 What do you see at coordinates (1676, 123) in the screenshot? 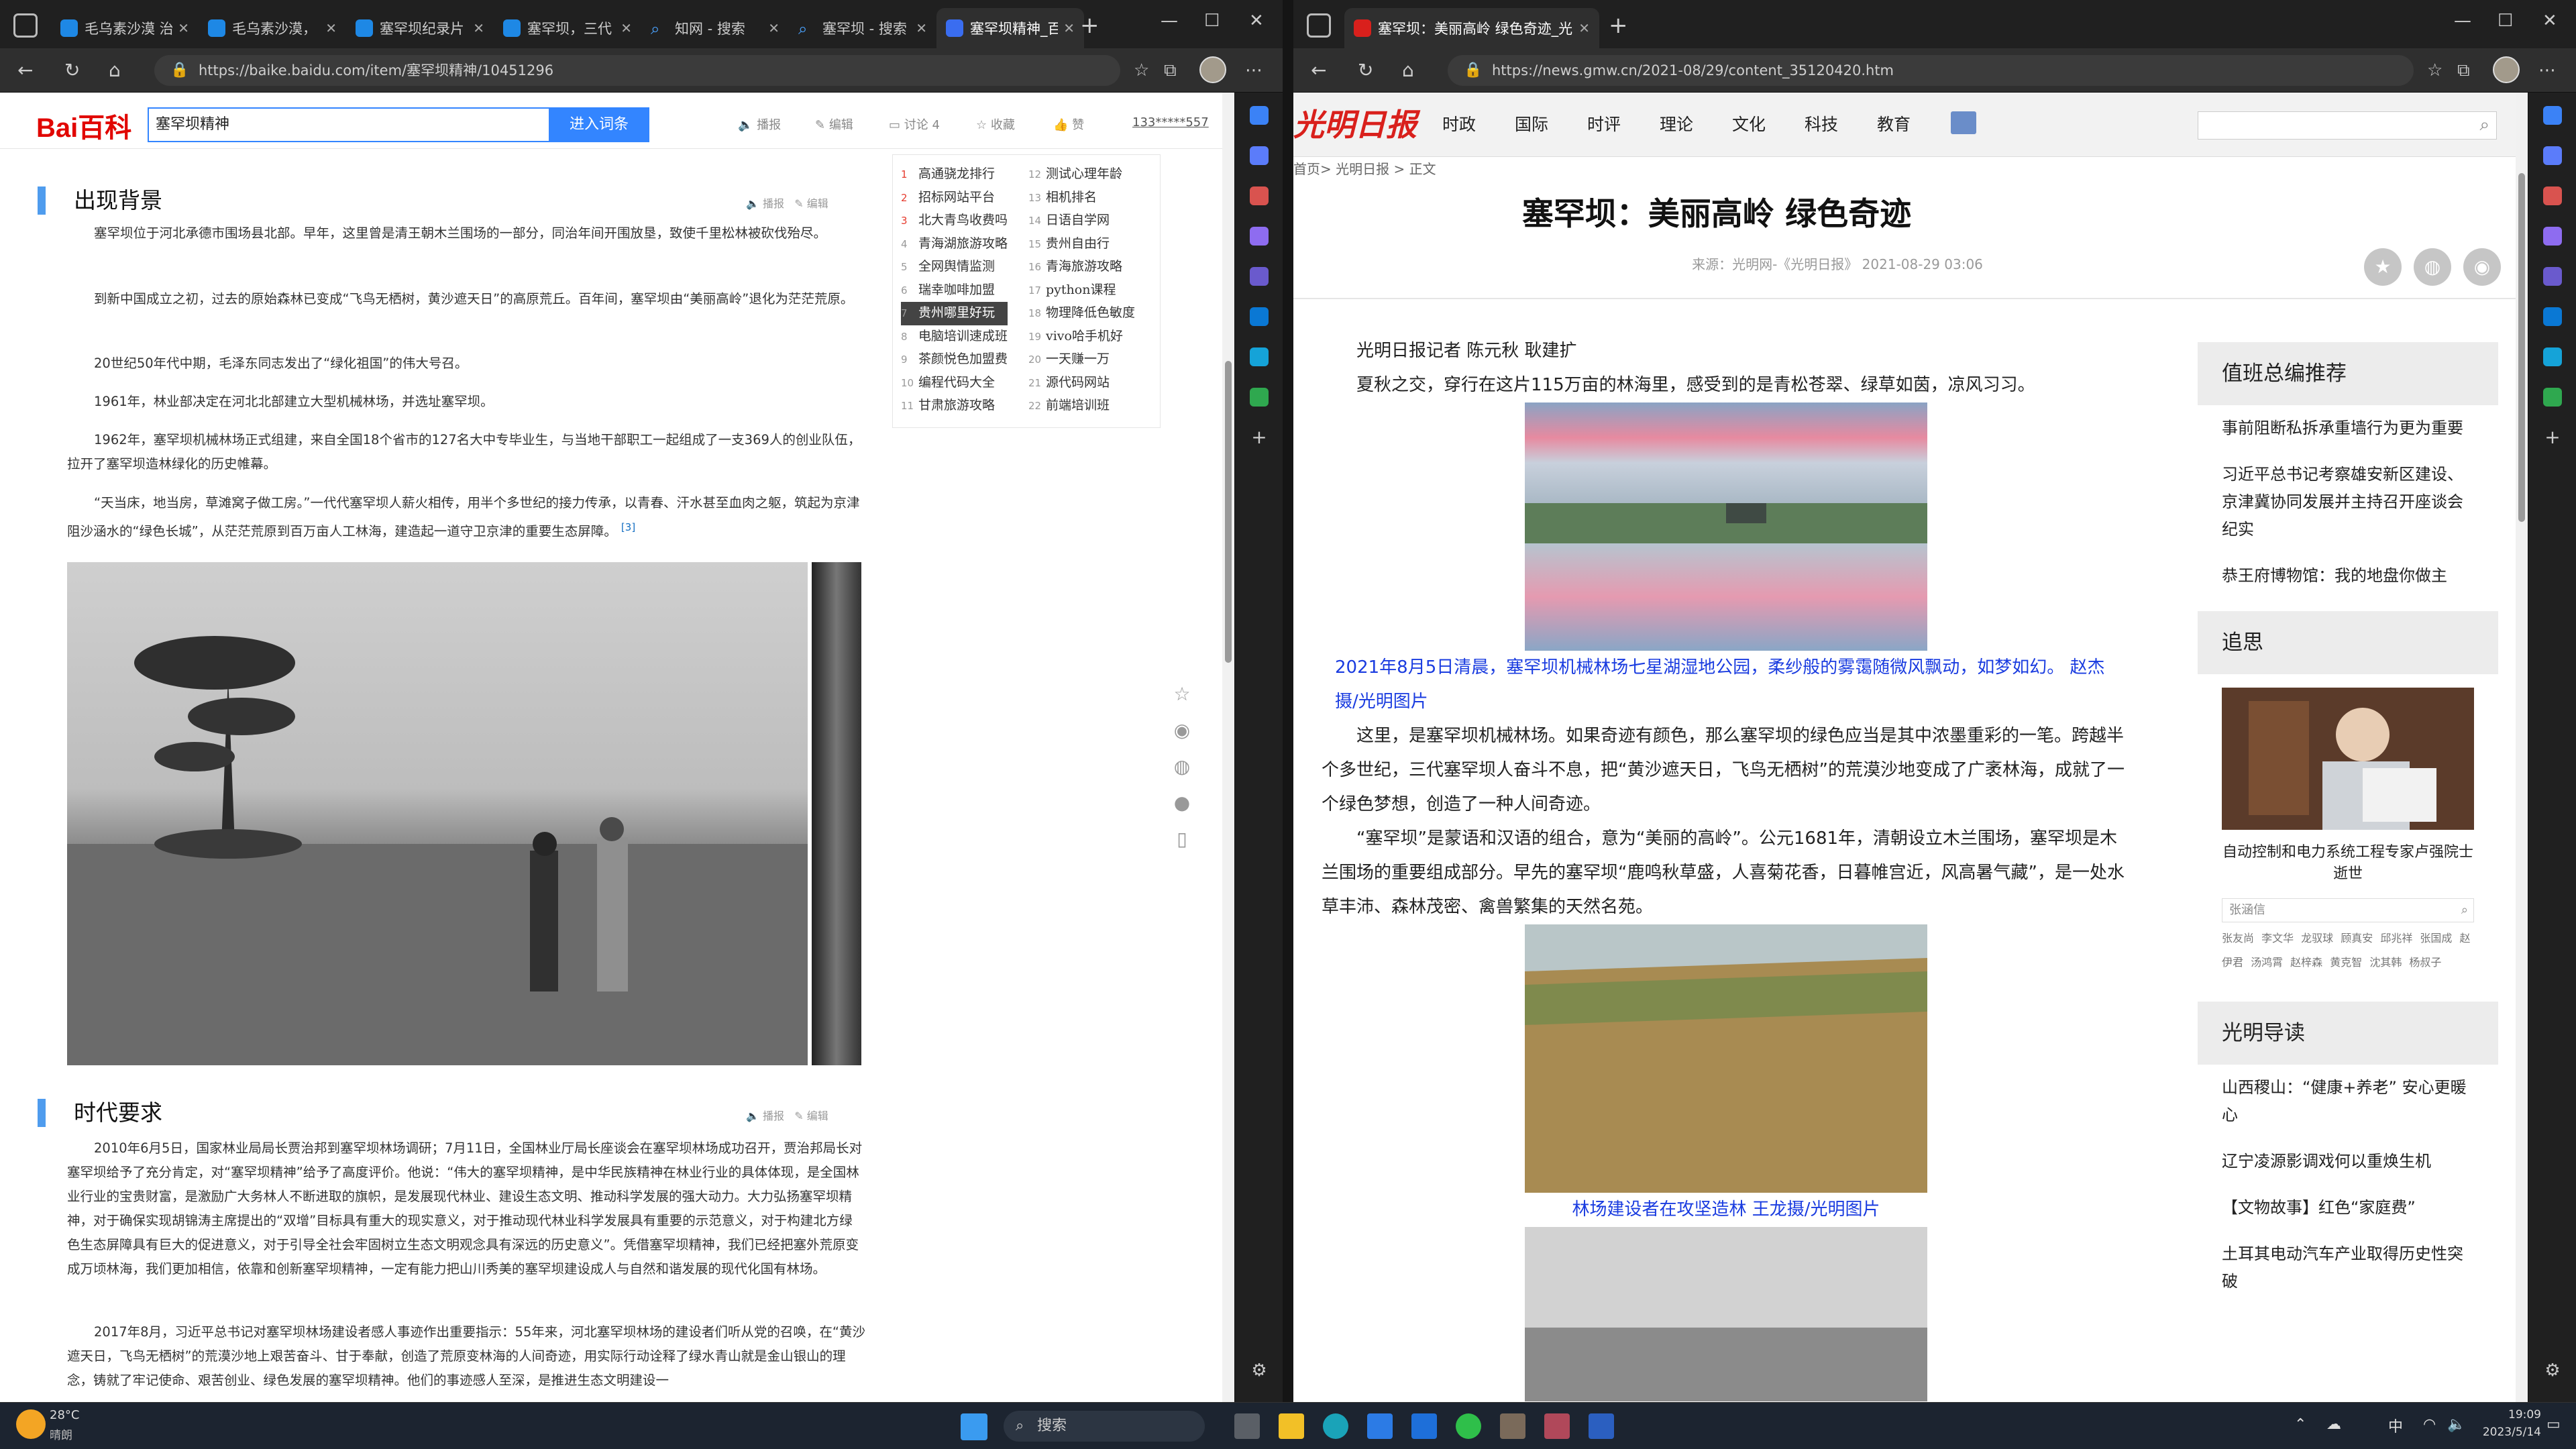
I see `nav-item: 理论` at bounding box center [1676, 123].